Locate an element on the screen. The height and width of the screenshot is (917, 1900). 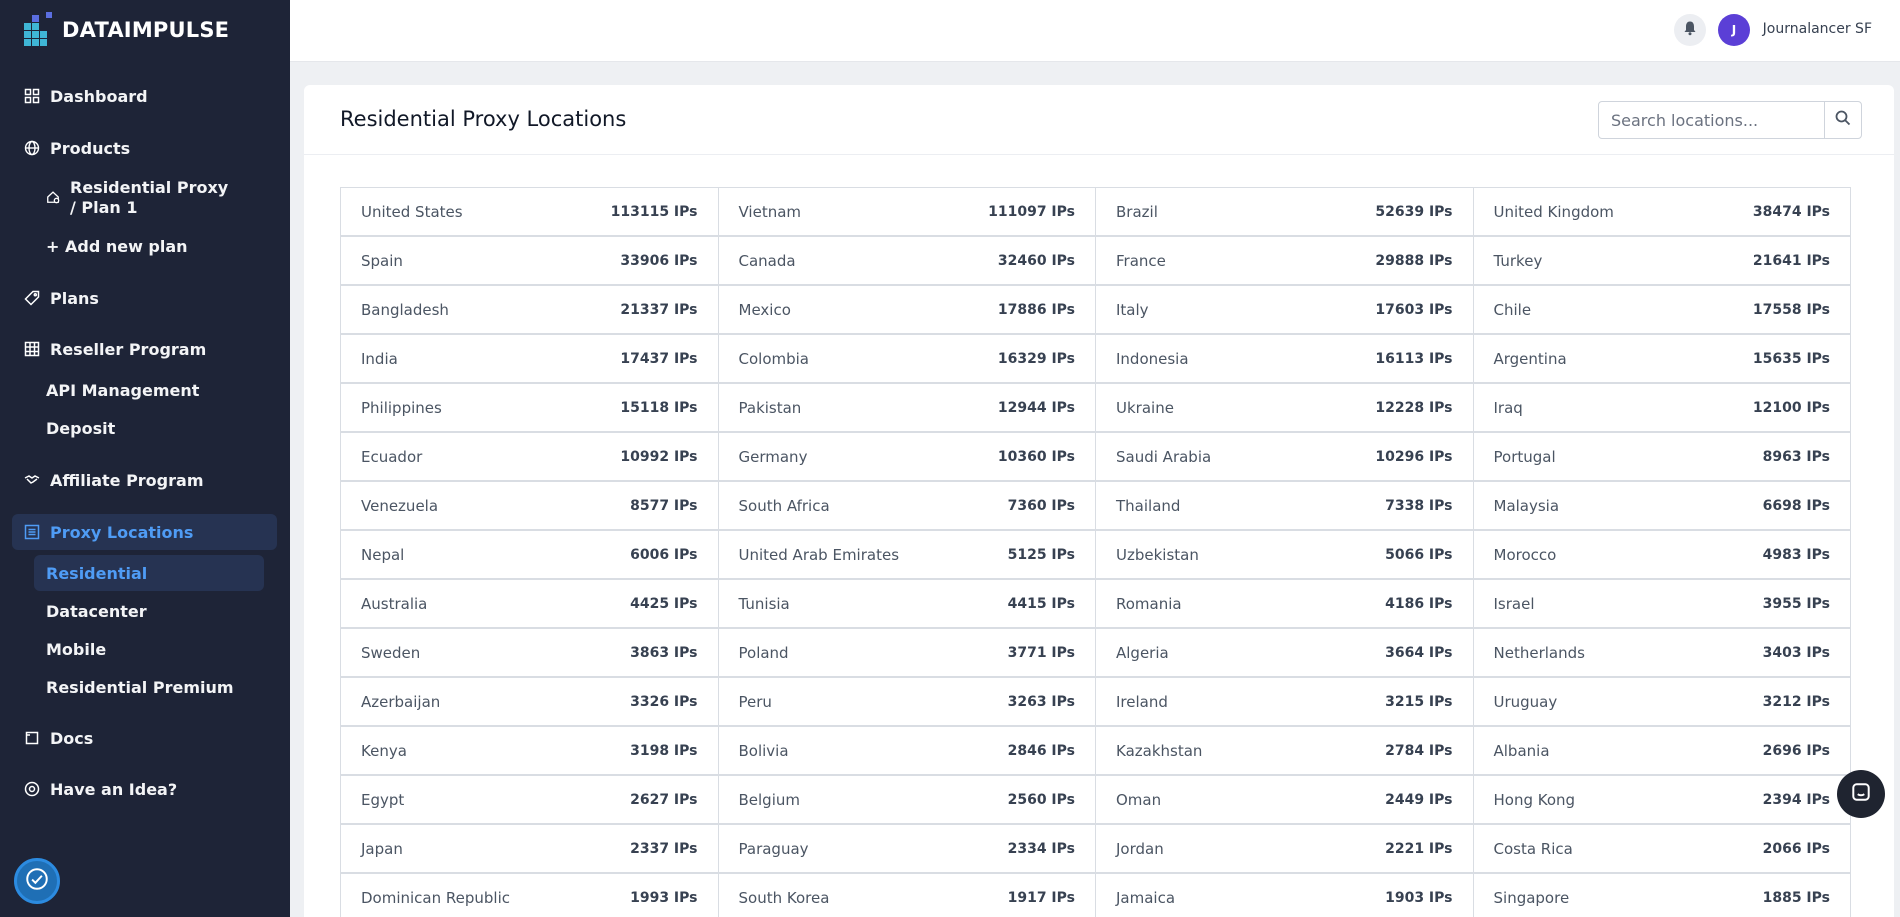
location-cell: Pakistan 12944 IPs is located at coordinates (906, 407).